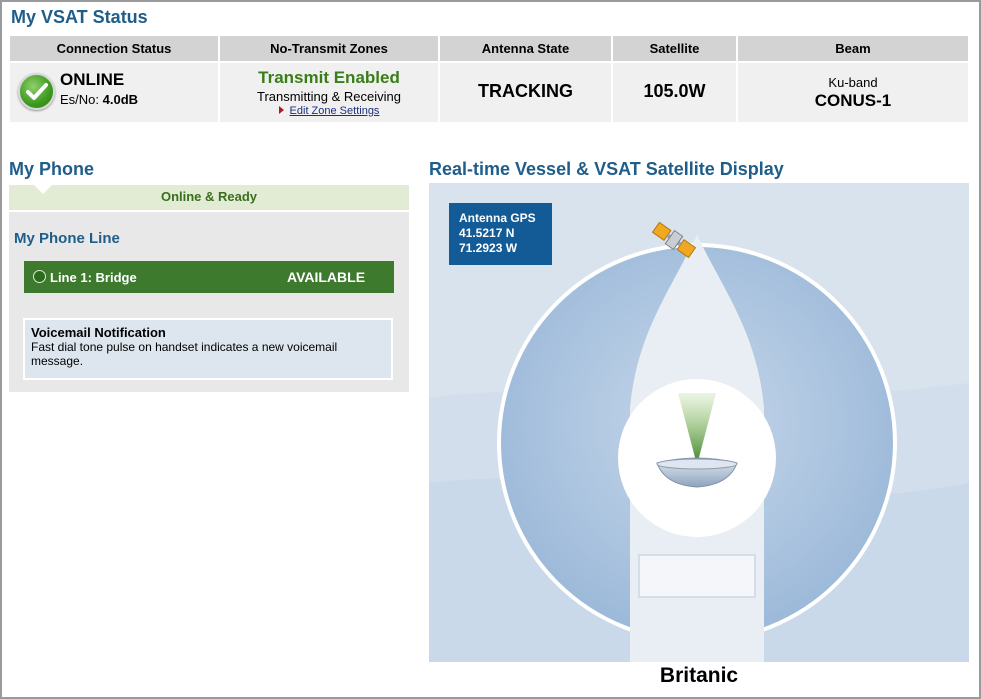 Image resolution: width=981 pixels, height=699 pixels. Describe the element at coordinates (853, 48) in the screenshot. I see `beam-header: Beam` at that location.